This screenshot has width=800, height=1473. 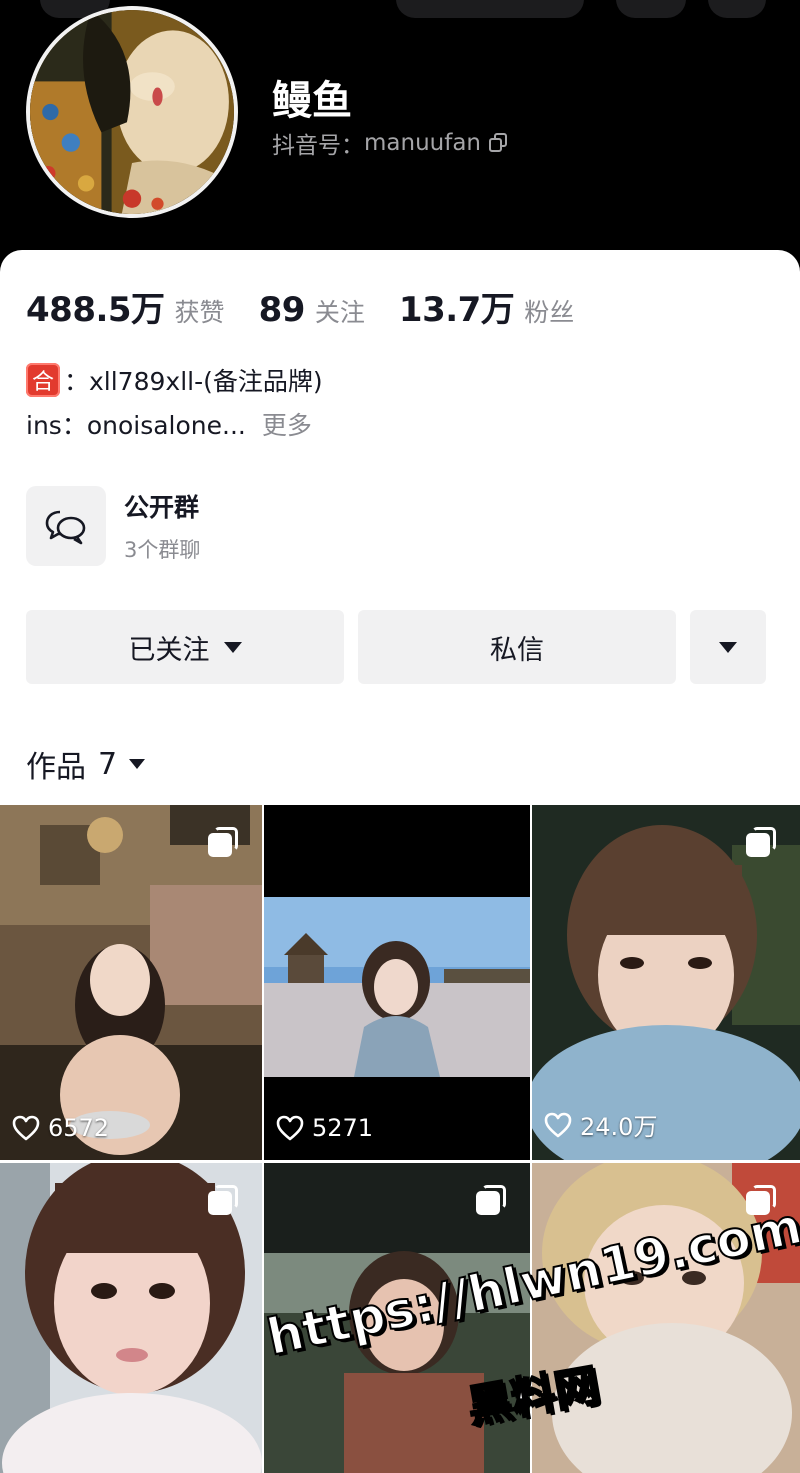 What do you see at coordinates (312, 310) in the screenshot?
I see `stat-following: 89 关注` at bounding box center [312, 310].